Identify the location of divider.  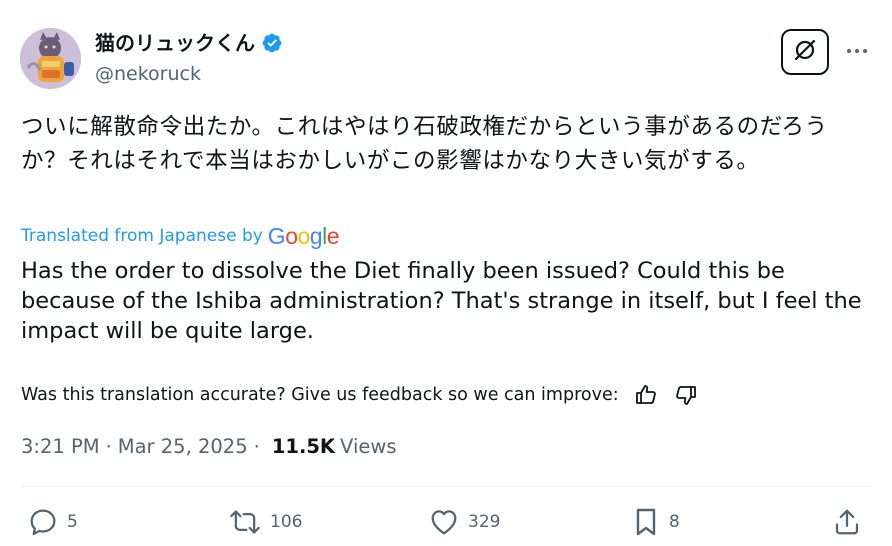
(446, 486).